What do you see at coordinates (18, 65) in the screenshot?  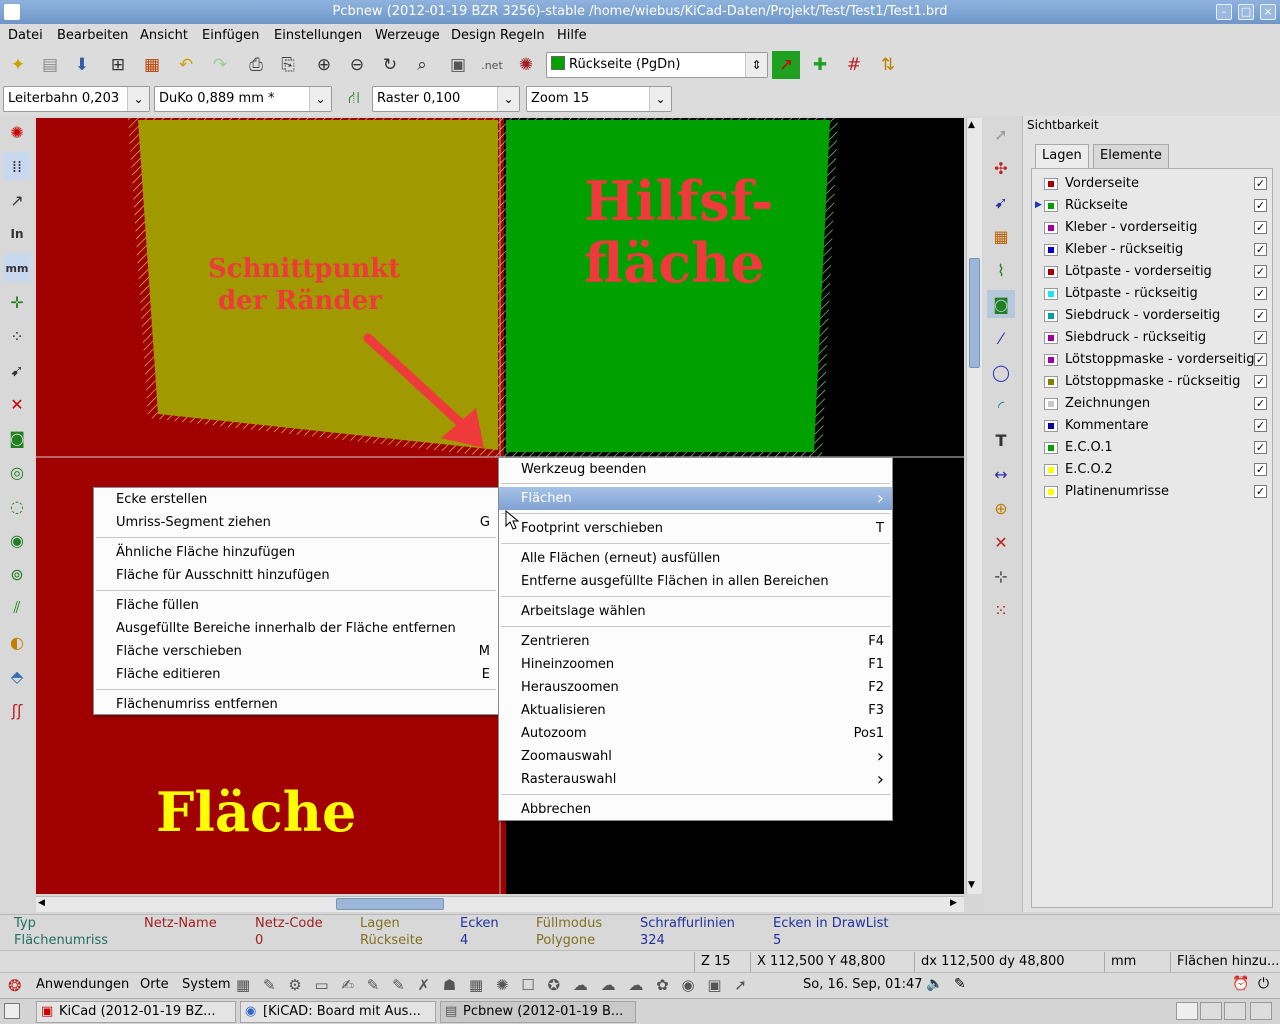 I see `new-board-icon: ✦` at bounding box center [18, 65].